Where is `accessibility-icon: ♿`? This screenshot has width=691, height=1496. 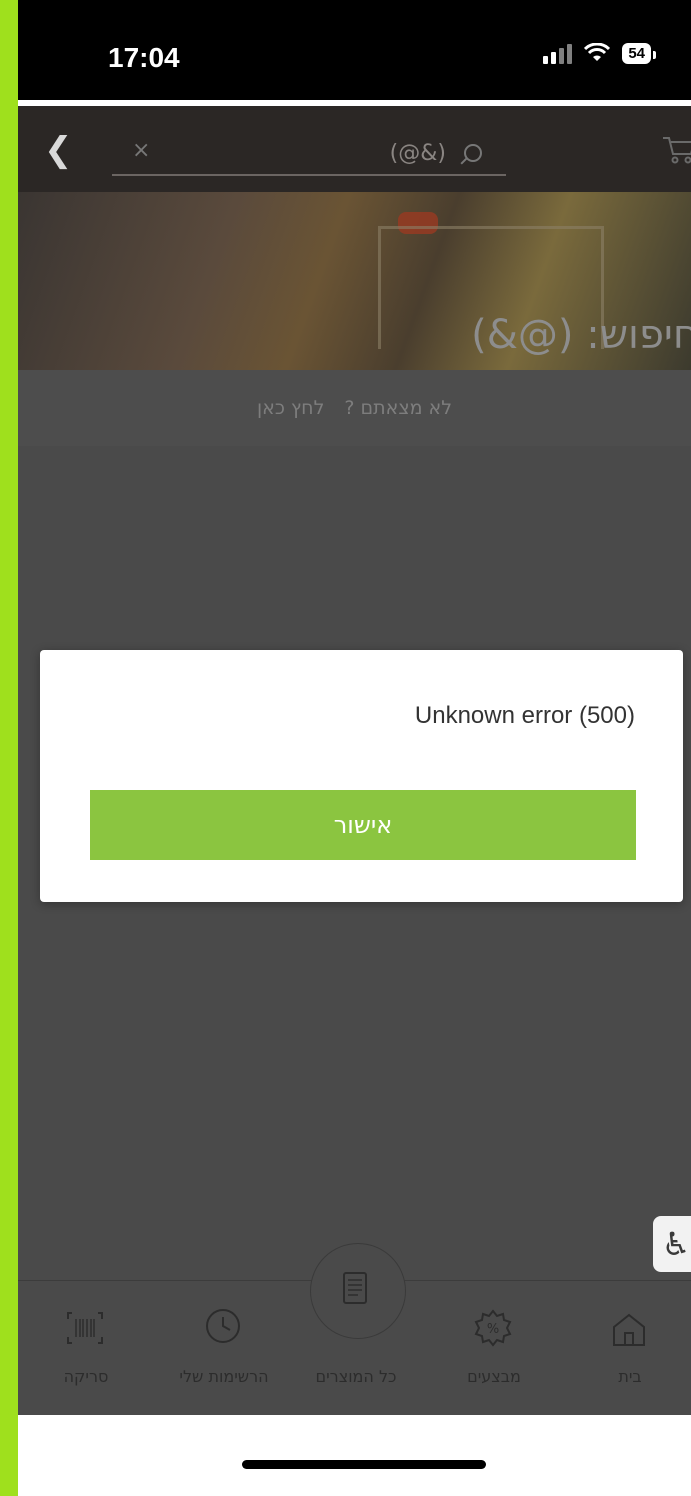
accessibility-icon: ♿ is located at coordinates (672, 1244).